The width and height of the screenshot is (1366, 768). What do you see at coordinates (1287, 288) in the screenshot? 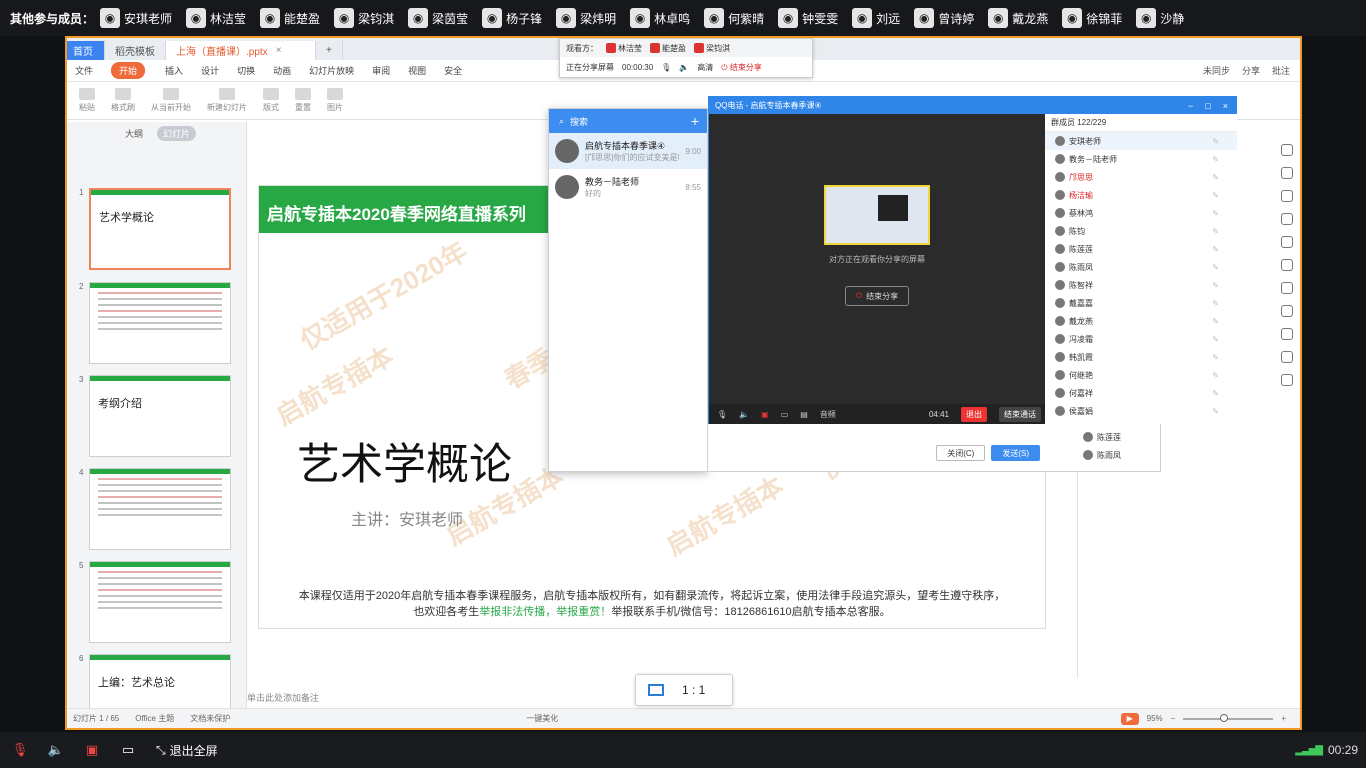
I see `clipboard-icon` at bounding box center [1287, 288].